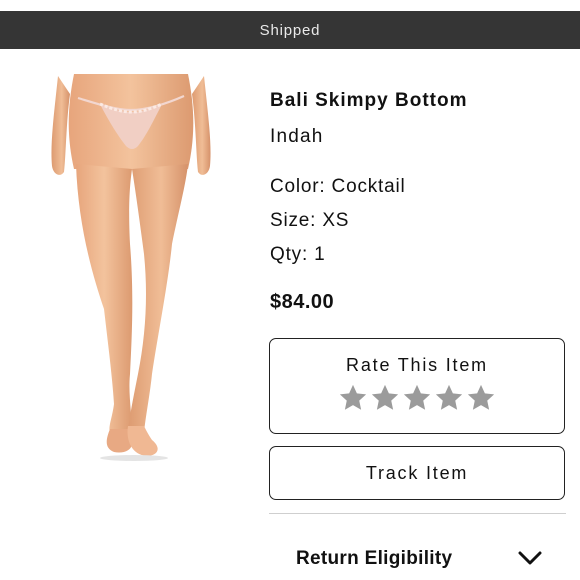  What do you see at coordinates (417, 365) in the screenshot?
I see `rate-title: Rate This Item` at bounding box center [417, 365].